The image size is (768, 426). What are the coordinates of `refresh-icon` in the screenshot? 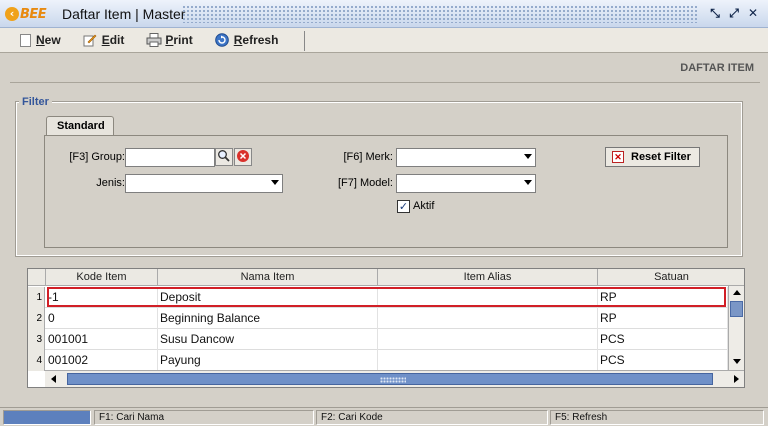 It's located at (221, 40).